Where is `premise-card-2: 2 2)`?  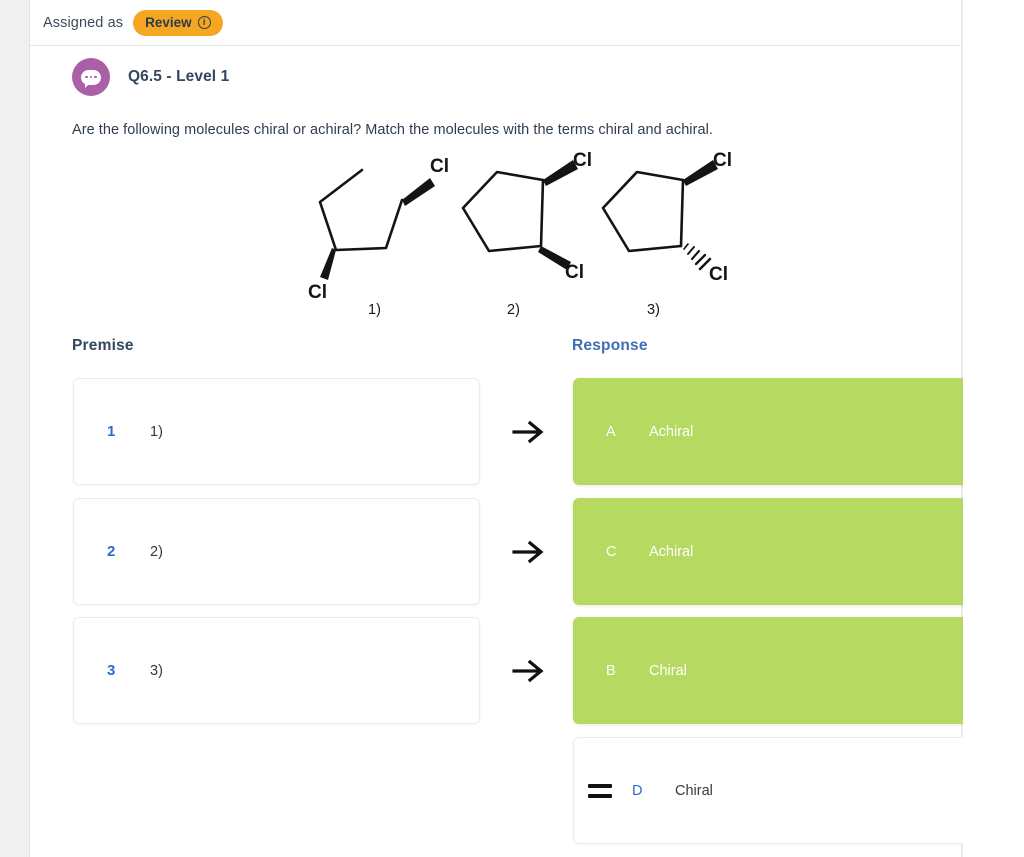 premise-card-2: 2 2) is located at coordinates (276, 551).